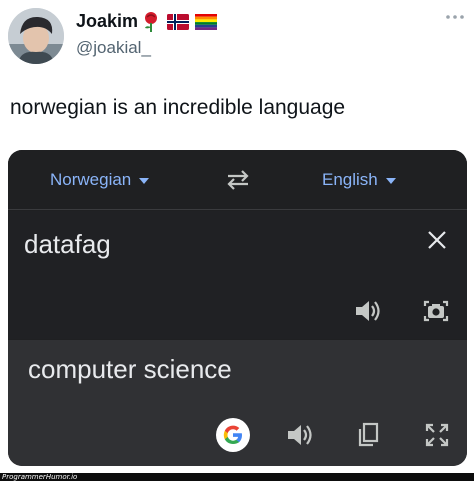  I want to click on target-language-label: English, so click(350, 179).